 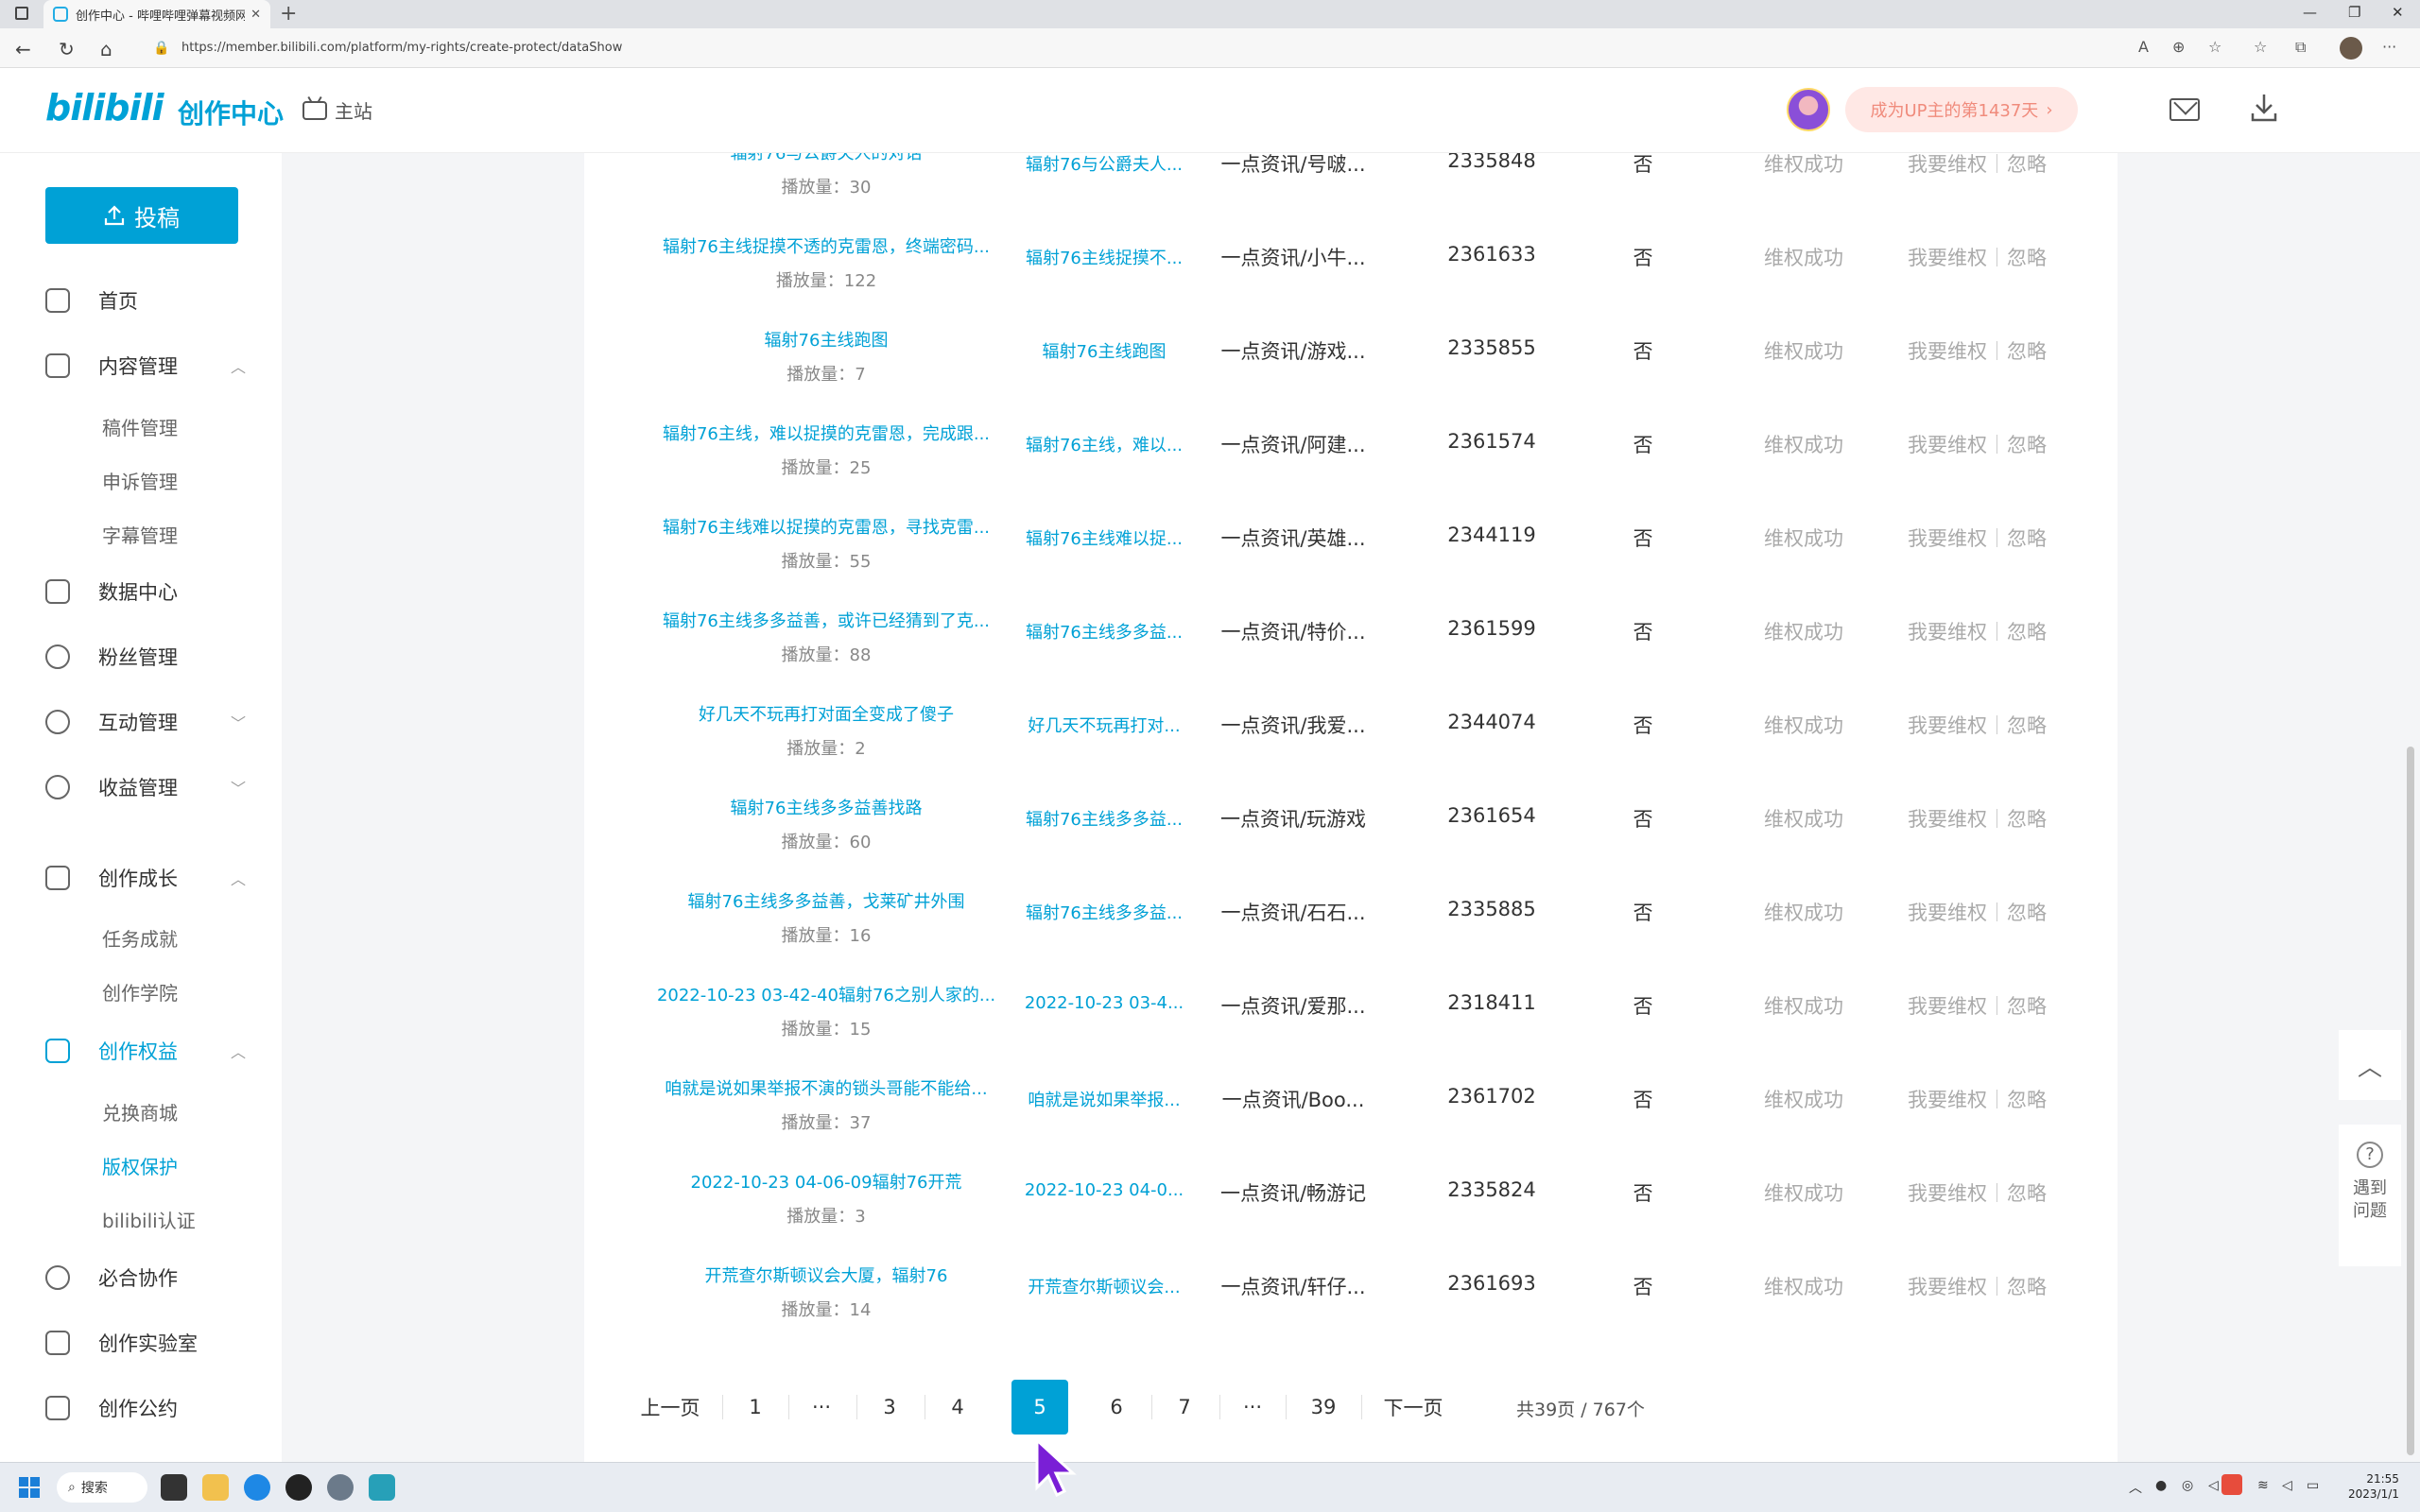 What do you see at coordinates (1961, 109) in the screenshot?
I see `up-days-badge: 成为UP主的第1437天 ›` at bounding box center [1961, 109].